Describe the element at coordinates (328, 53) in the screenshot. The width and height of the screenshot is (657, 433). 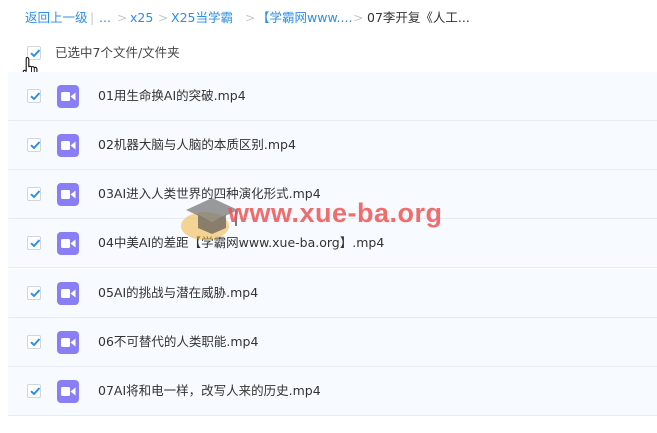
I see `select-all-bar: 已选中7个文件/文件夹` at that location.